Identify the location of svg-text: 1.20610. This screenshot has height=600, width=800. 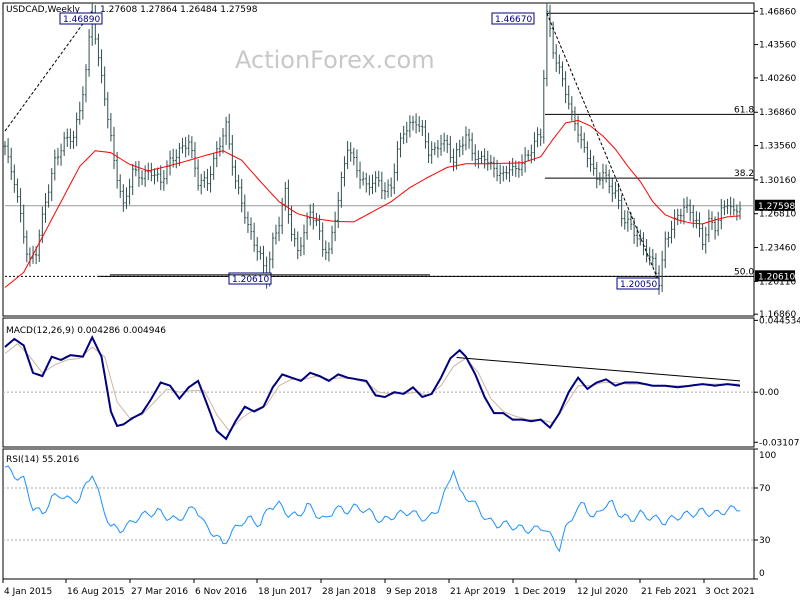
(776, 277).